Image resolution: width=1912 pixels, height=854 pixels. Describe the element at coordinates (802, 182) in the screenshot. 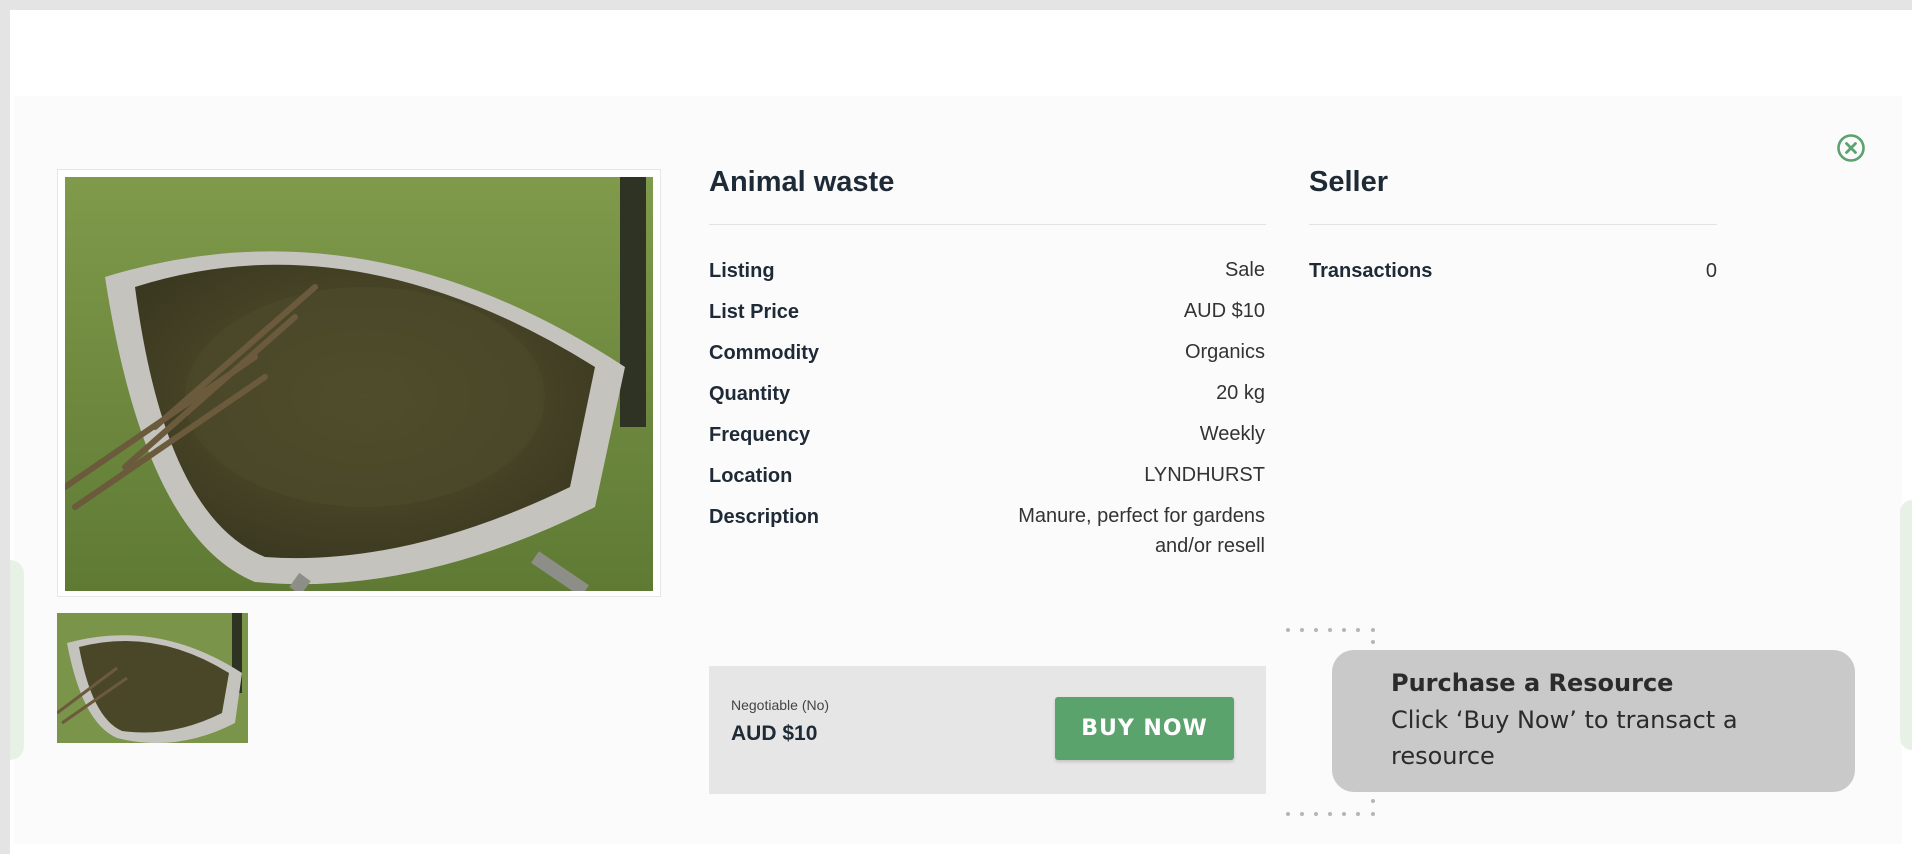

I see `listing-title: Animal waste` at that location.